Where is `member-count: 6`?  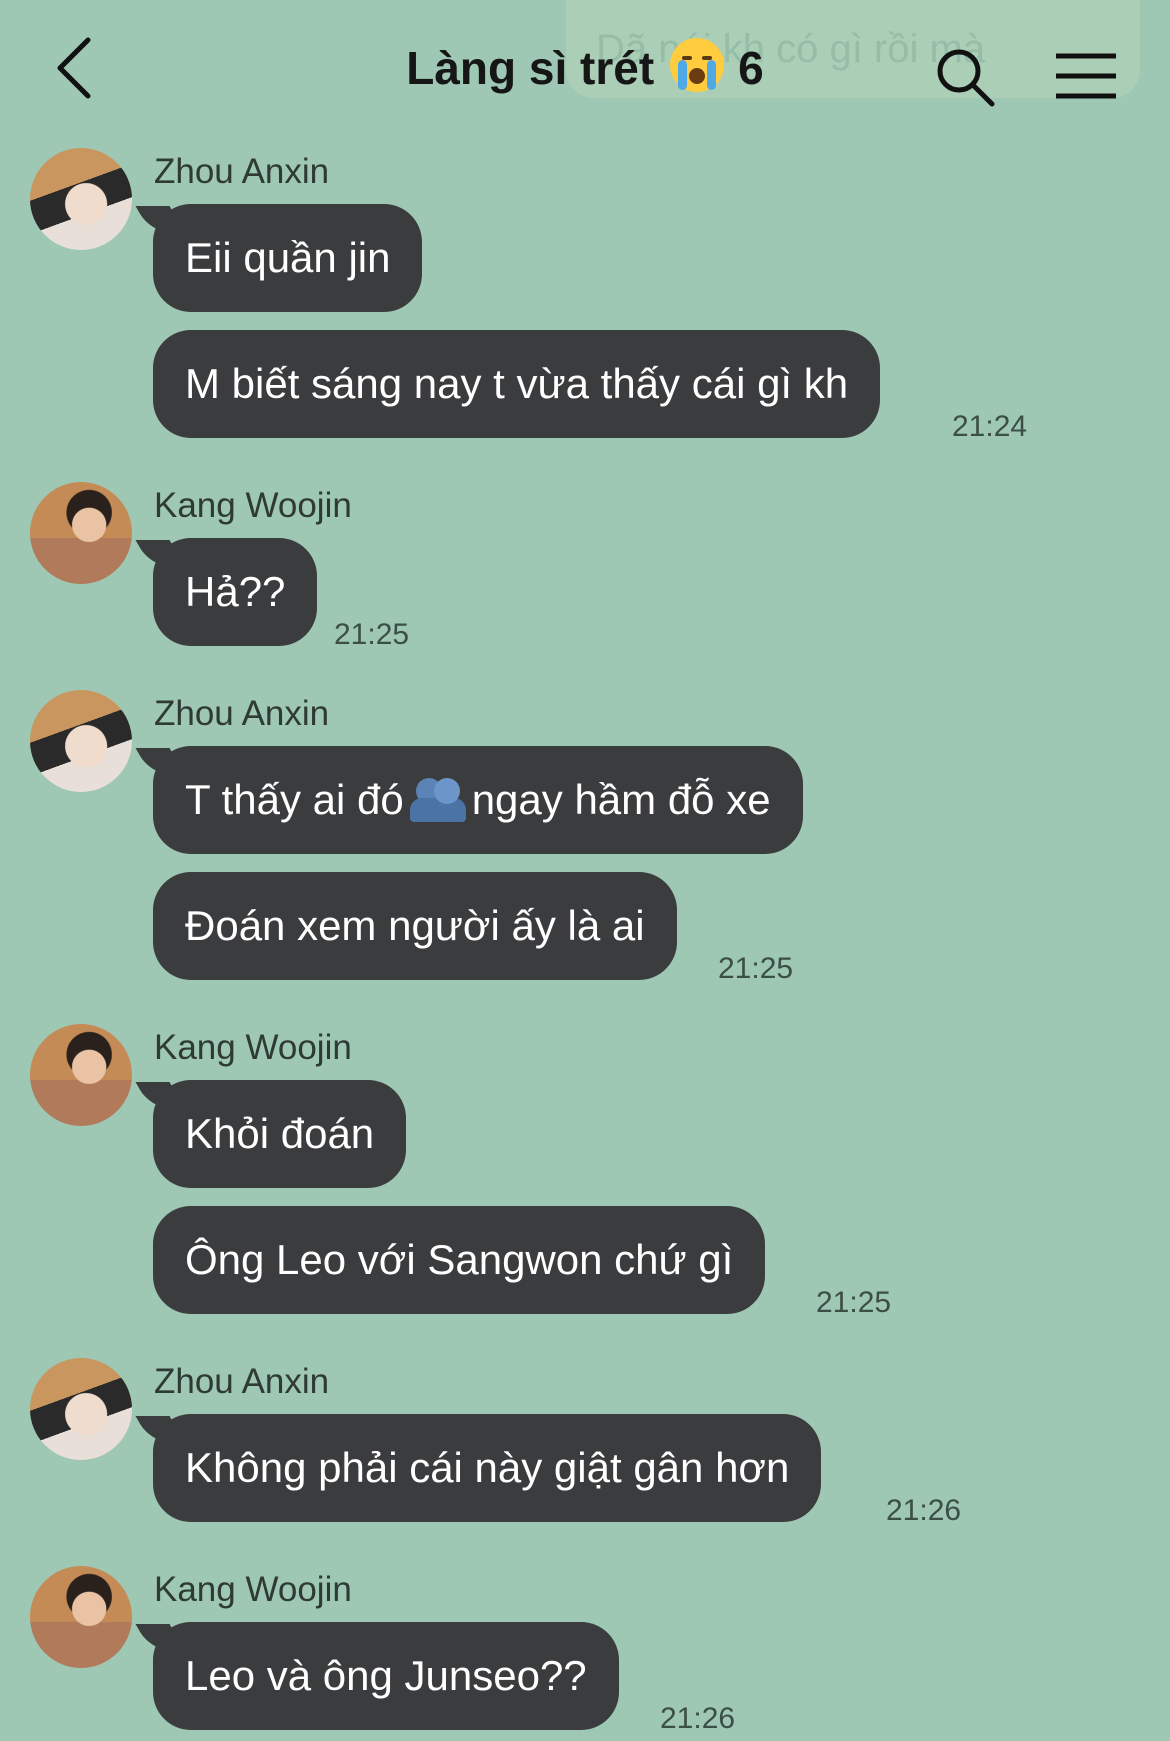 member-count: 6 is located at coordinates (751, 68).